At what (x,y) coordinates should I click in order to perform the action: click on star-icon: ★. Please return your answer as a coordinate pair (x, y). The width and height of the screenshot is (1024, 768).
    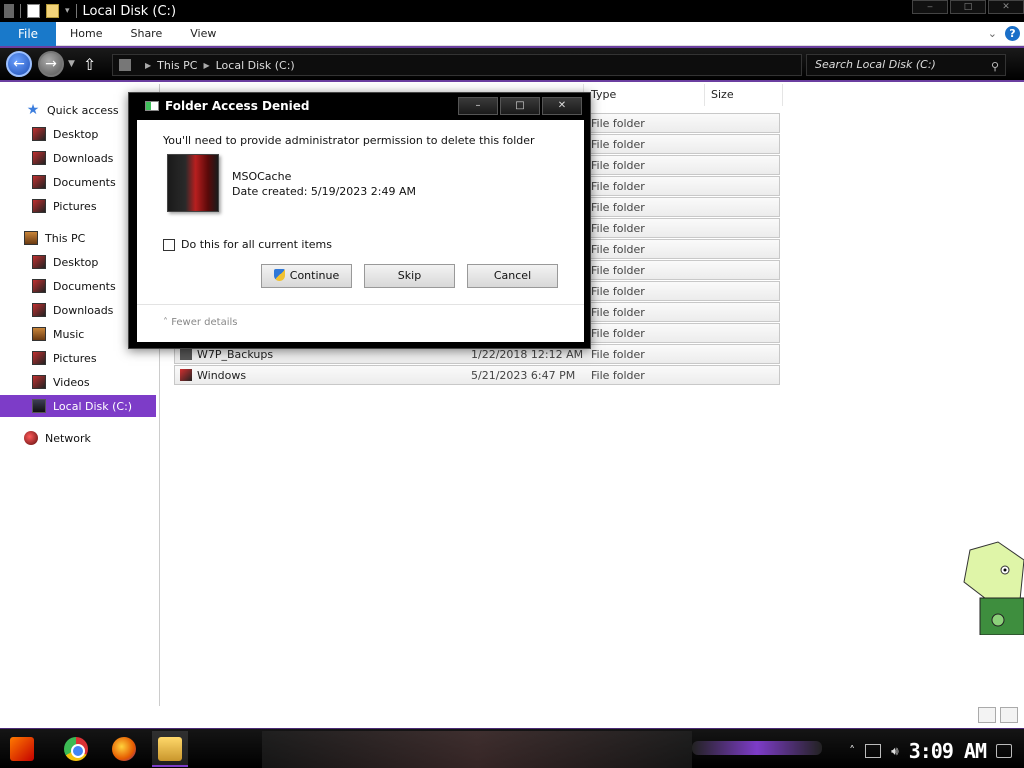
    Looking at the image, I should click on (33, 110).